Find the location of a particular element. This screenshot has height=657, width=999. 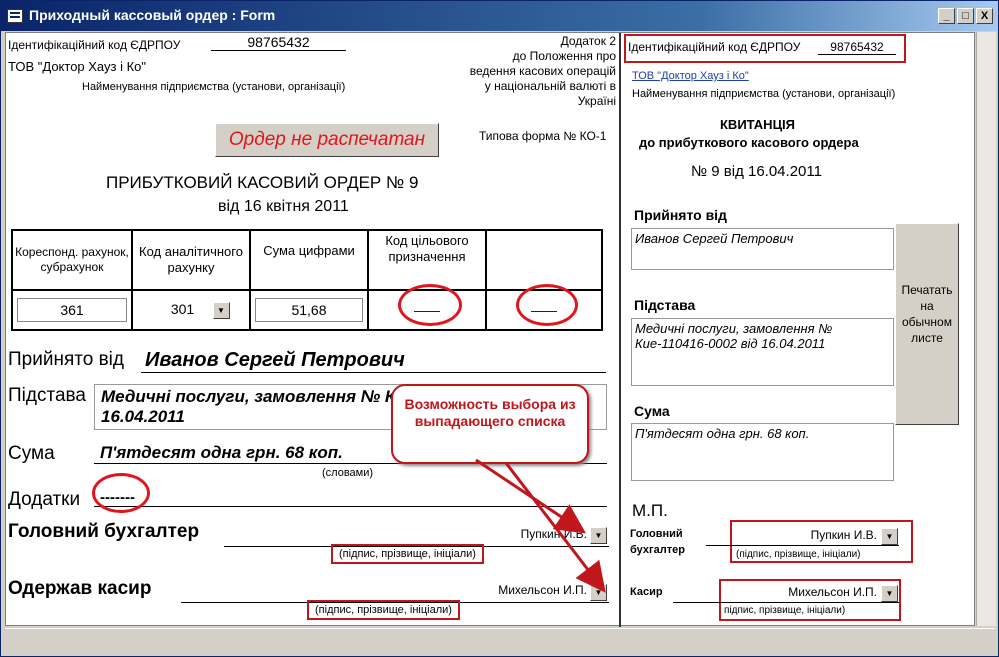

restore-button: □ is located at coordinates (965, 16).